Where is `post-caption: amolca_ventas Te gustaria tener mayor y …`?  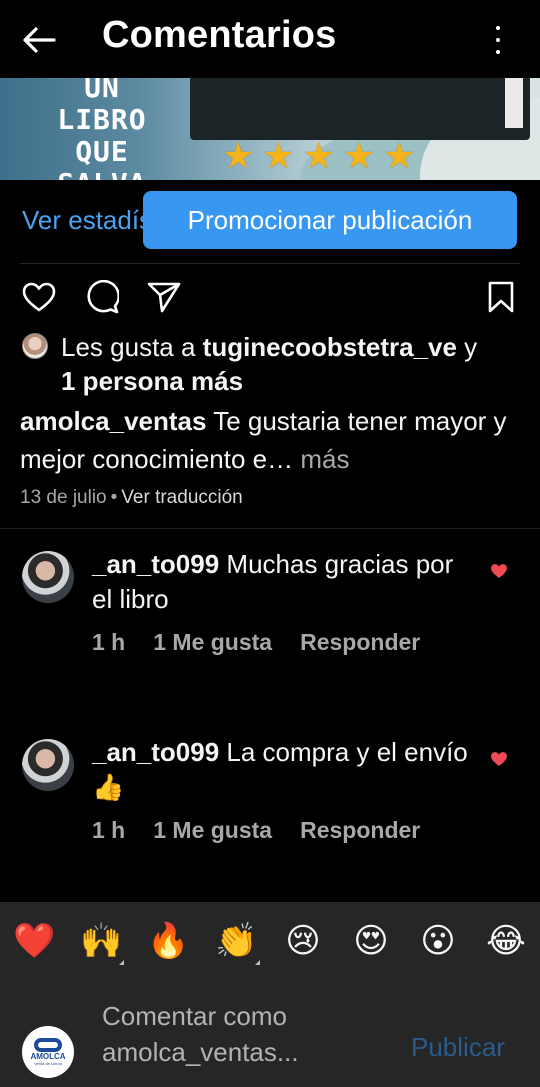 post-caption: amolca_ventas Te gustaria tener mayor y … is located at coordinates (270, 440).